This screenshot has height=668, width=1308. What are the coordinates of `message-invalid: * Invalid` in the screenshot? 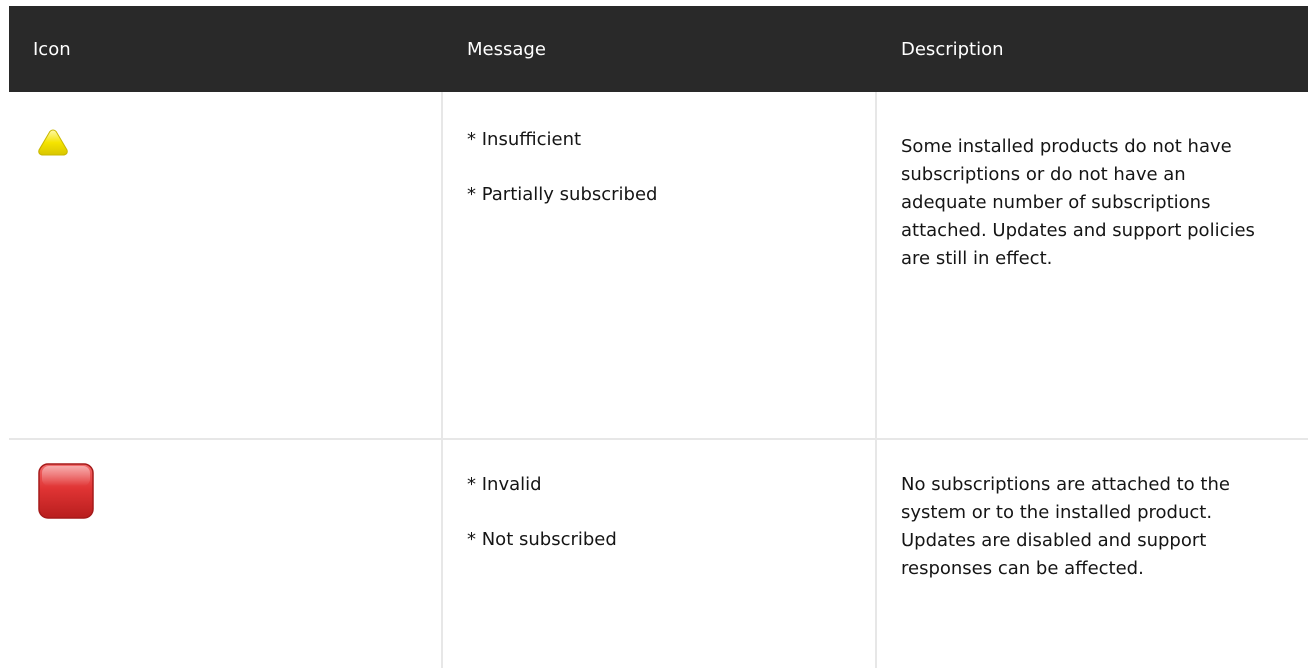 It's located at (504, 484).